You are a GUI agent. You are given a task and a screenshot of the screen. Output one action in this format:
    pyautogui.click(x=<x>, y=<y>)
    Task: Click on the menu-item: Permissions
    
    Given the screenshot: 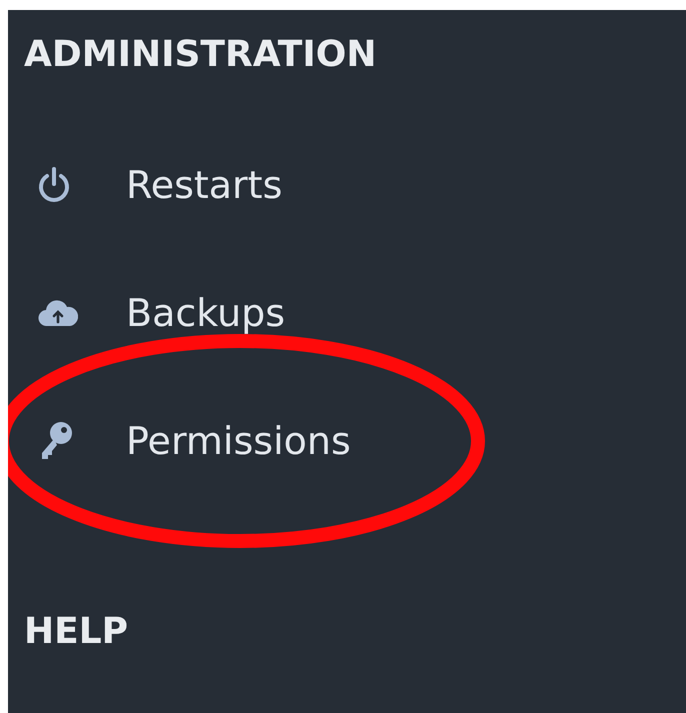 What is the action you would take?
    pyautogui.click(x=238, y=441)
    